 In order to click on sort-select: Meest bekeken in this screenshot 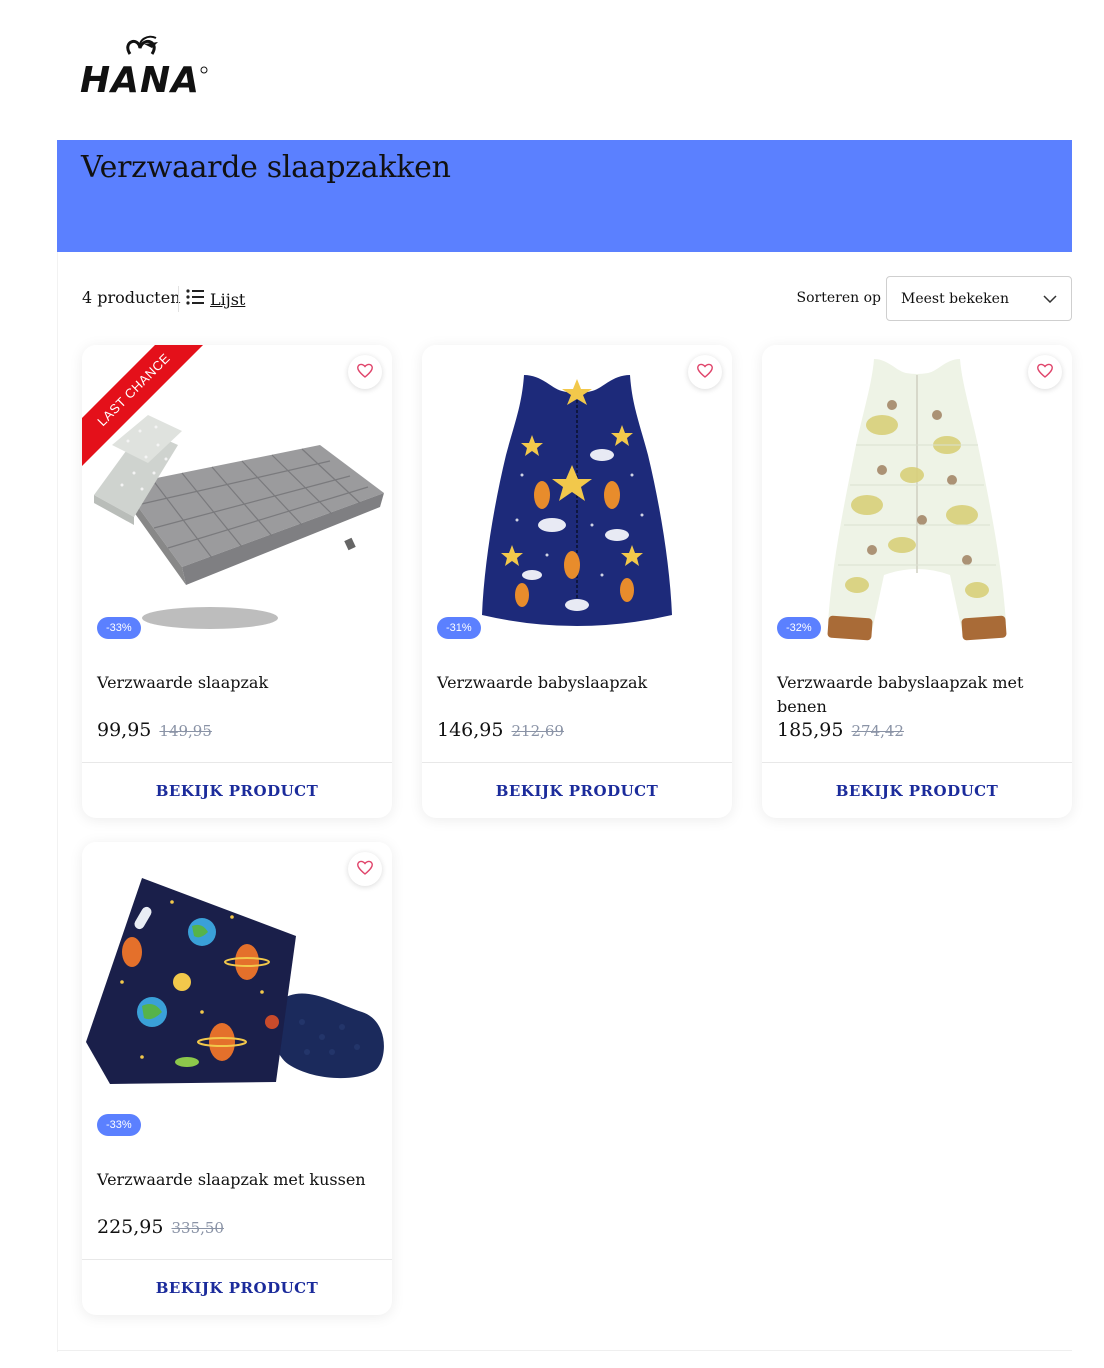, I will do `click(979, 298)`.